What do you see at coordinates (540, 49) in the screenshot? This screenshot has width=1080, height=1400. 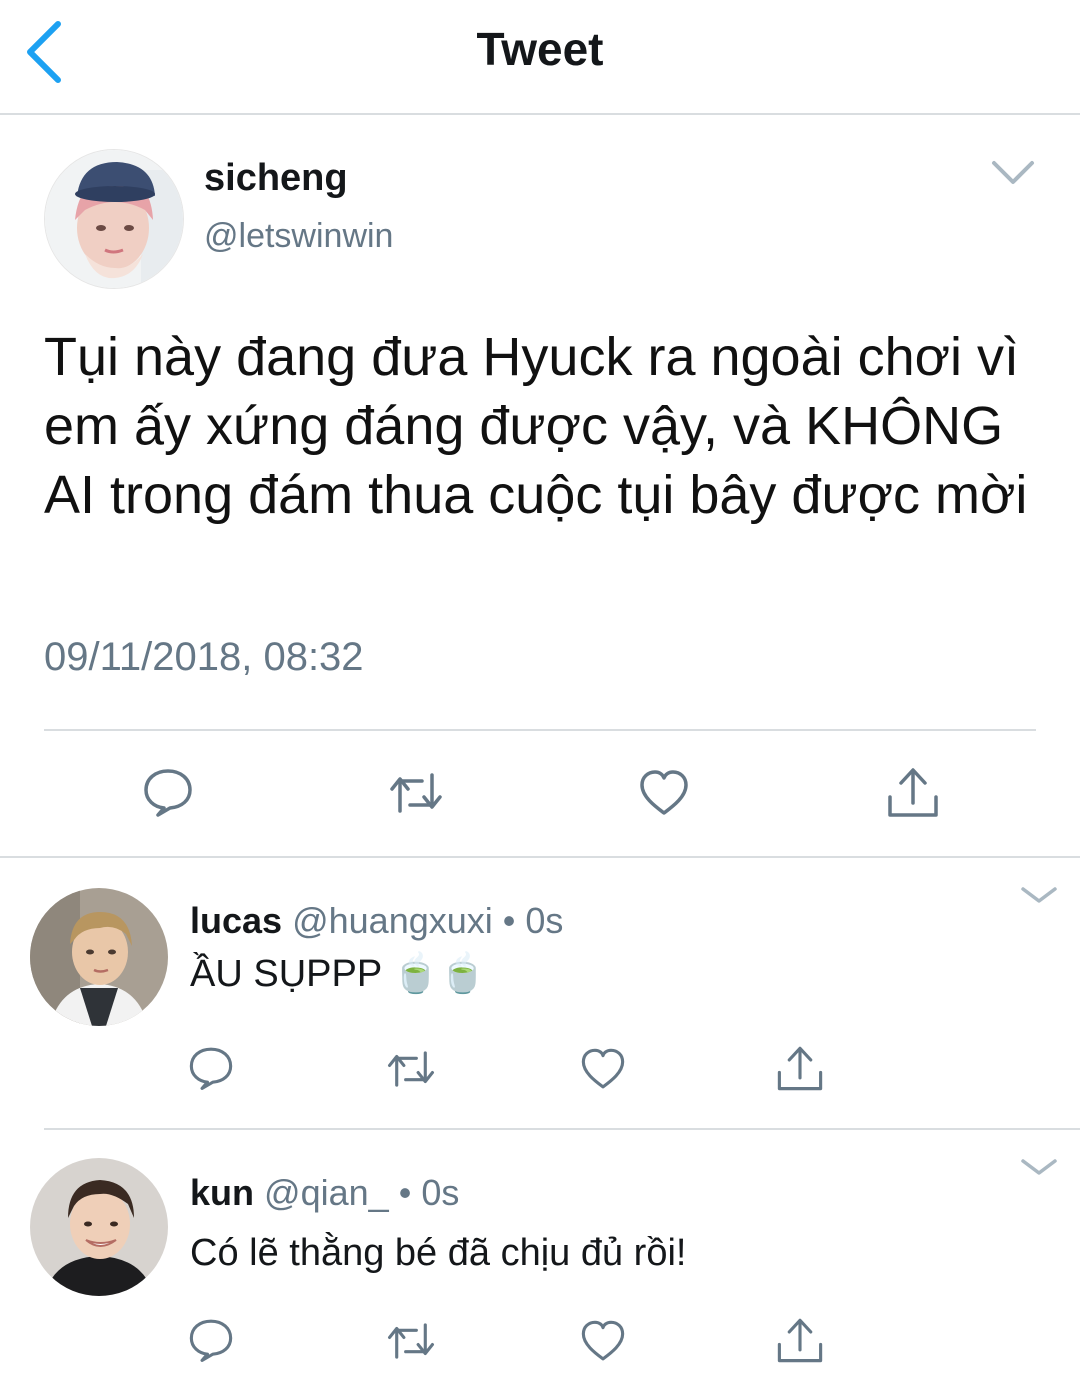 I see `page-title: Tweet` at bounding box center [540, 49].